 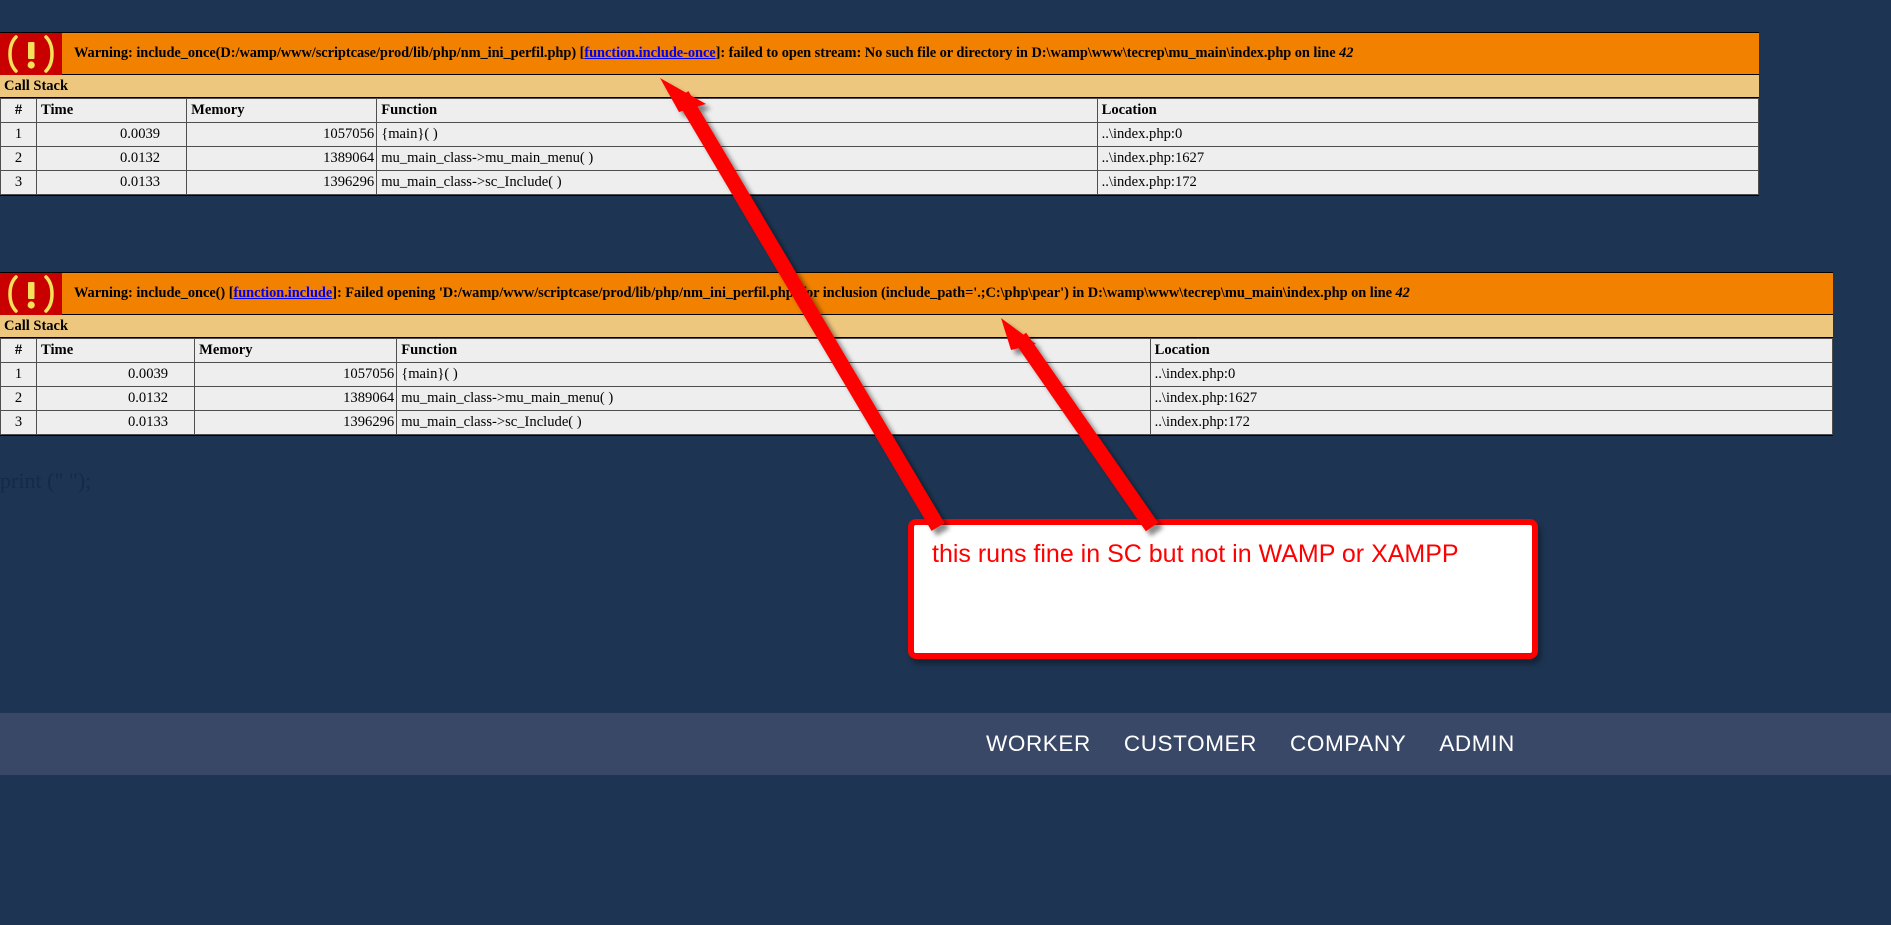 I want to click on nav-item-worker: WORKER, so click(x=1038, y=744).